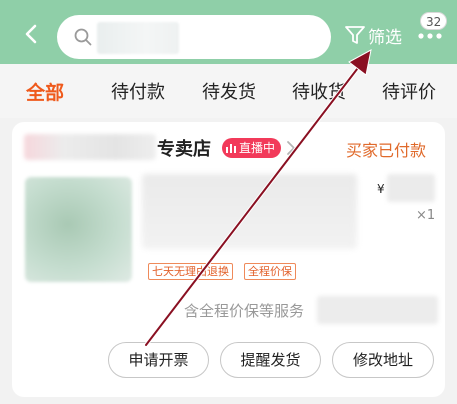 The height and width of the screenshot is (404, 457). What do you see at coordinates (158, 360) in the screenshot?
I see `request-invoice-button: 申请开票` at bounding box center [158, 360].